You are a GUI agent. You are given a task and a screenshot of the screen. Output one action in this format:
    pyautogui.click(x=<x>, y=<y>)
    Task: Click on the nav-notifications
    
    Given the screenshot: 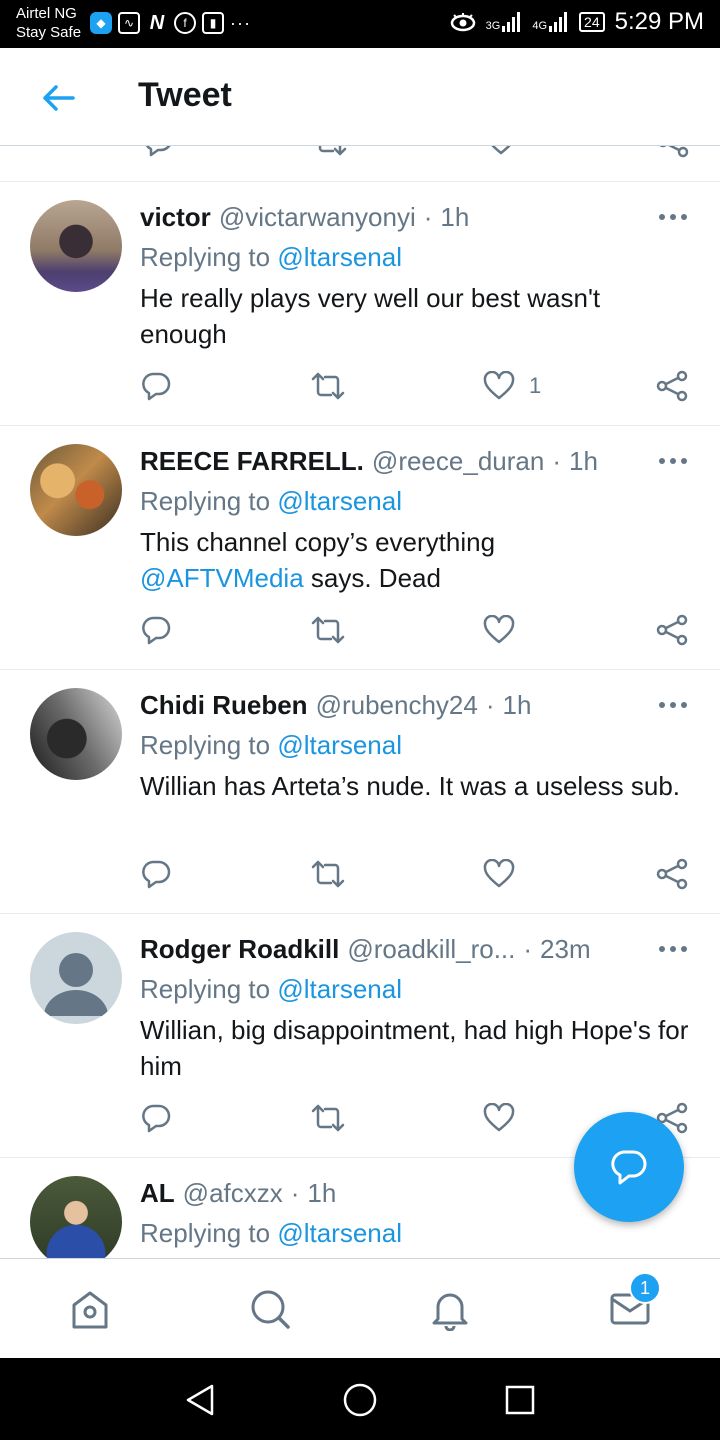 What is the action you would take?
    pyautogui.click(x=450, y=1309)
    